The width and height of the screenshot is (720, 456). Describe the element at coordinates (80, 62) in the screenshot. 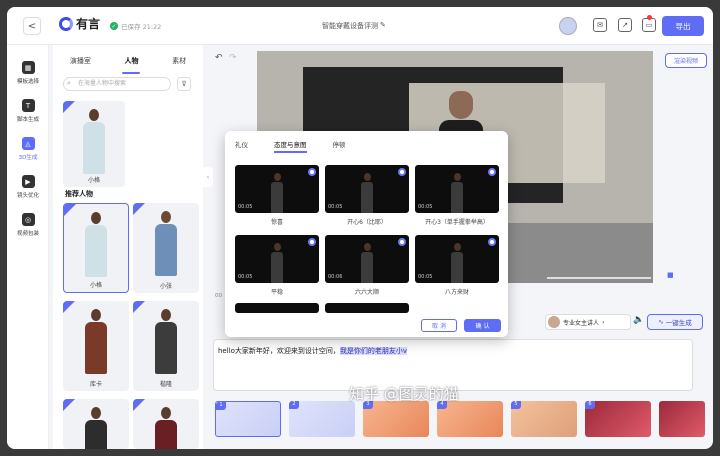

I see `tab-studio: 演播室` at that location.